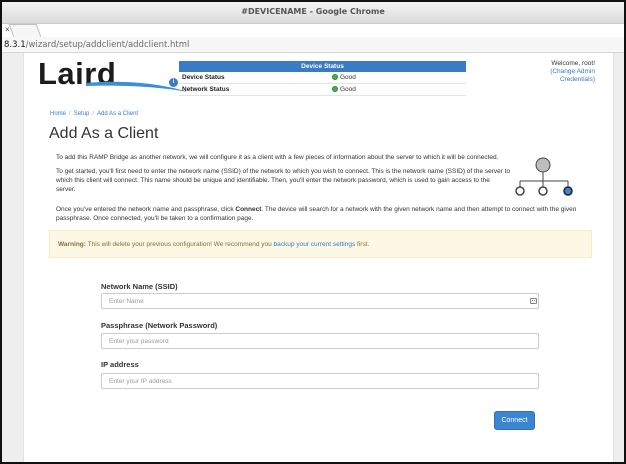 This screenshot has width=626, height=464. What do you see at coordinates (322, 90) in the screenshot?
I see `network-status-row: Network Status Good` at bounding box center [322, 90].